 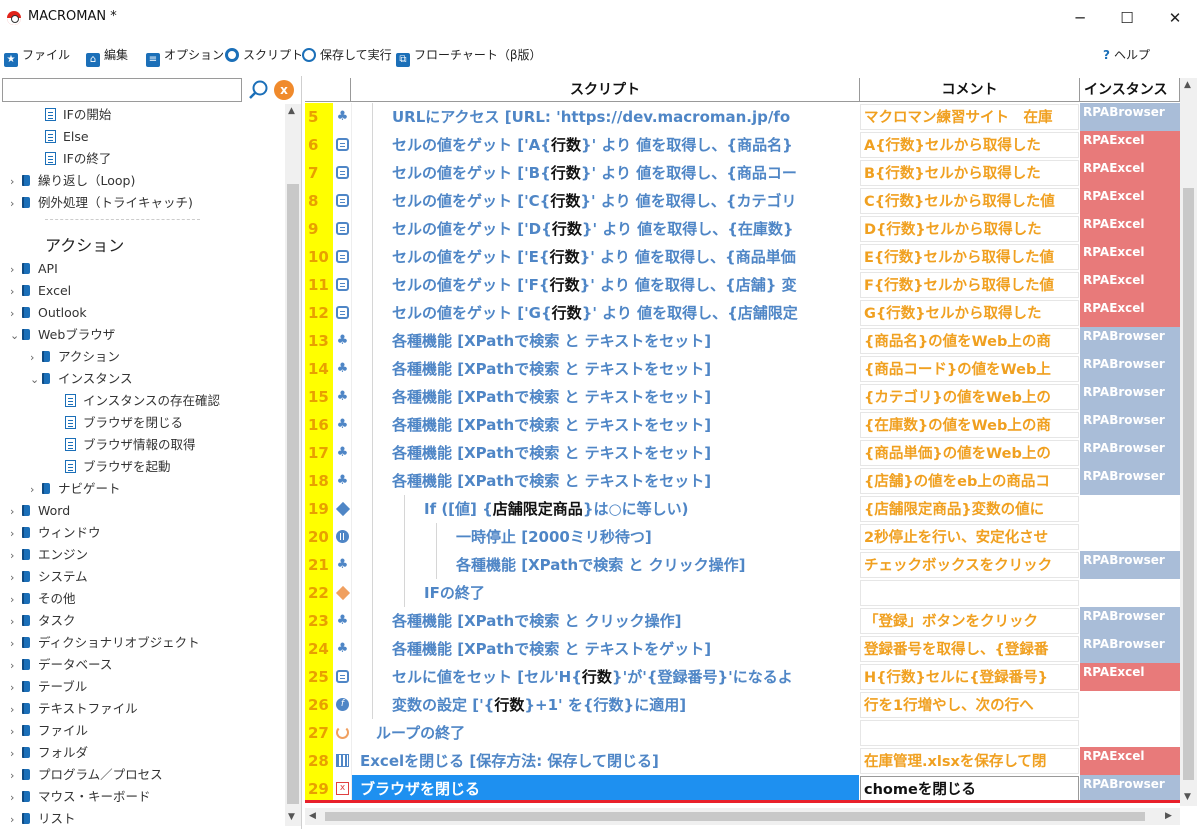 I want to click on script-row: 26 f 変数の設定 ['{行数}+1' を{行数}に適用] 行を1行増やし、次の行へ, so click(x=742, y=705).